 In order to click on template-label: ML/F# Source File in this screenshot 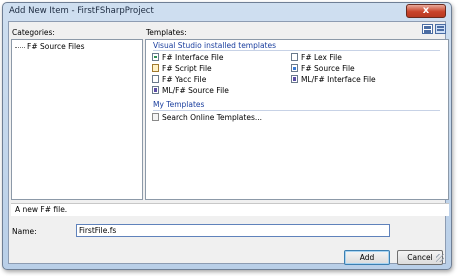, I will do `click(195, 90)`.